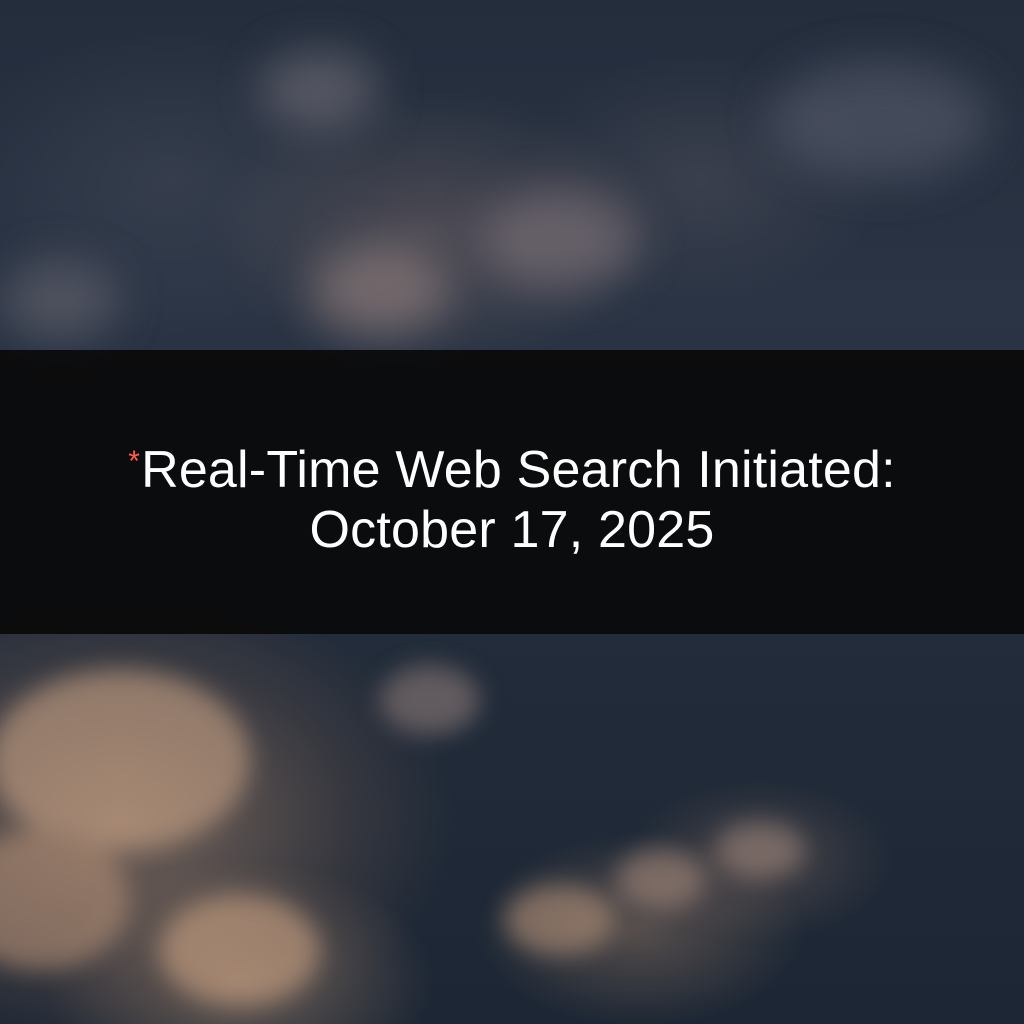 The height and width of the screenshot is (1024, 1024). Describe the element at coordinates (134, 461) in the screenshot. I see `asterisk-marker-icon: *` at that location.